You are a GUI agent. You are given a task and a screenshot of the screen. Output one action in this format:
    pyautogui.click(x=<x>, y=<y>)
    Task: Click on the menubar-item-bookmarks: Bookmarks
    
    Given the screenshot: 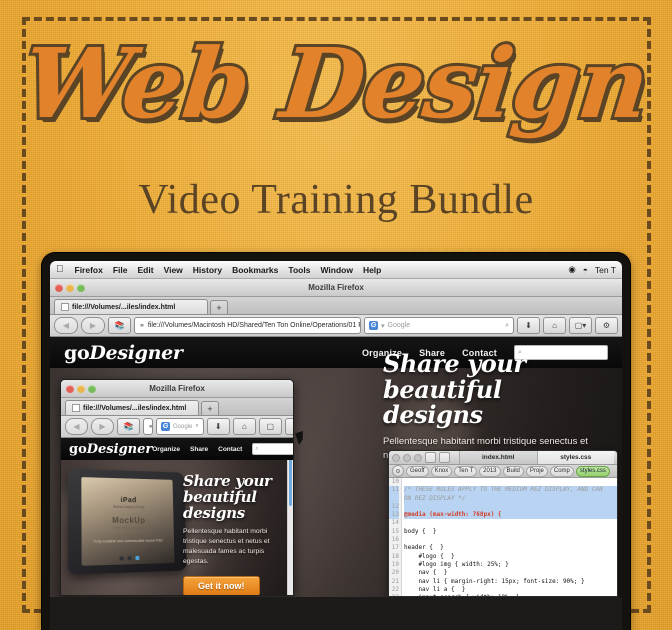 What is the action you would take?
    pyautogui.click(x=255, y=270)
    